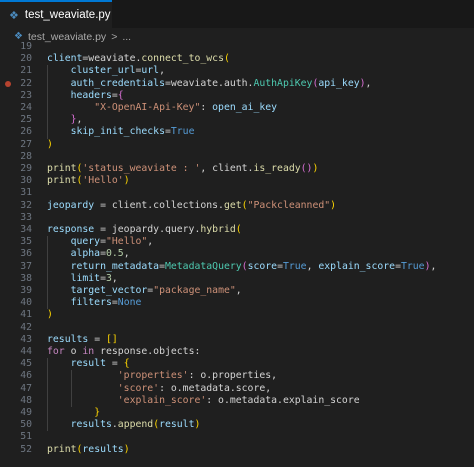 The height and width of the screenshot is (467, 474). What do you see at coordinates (357, 266) in the screenshot?
I see `code-token: explain_score` at bounding box center [357, 266].